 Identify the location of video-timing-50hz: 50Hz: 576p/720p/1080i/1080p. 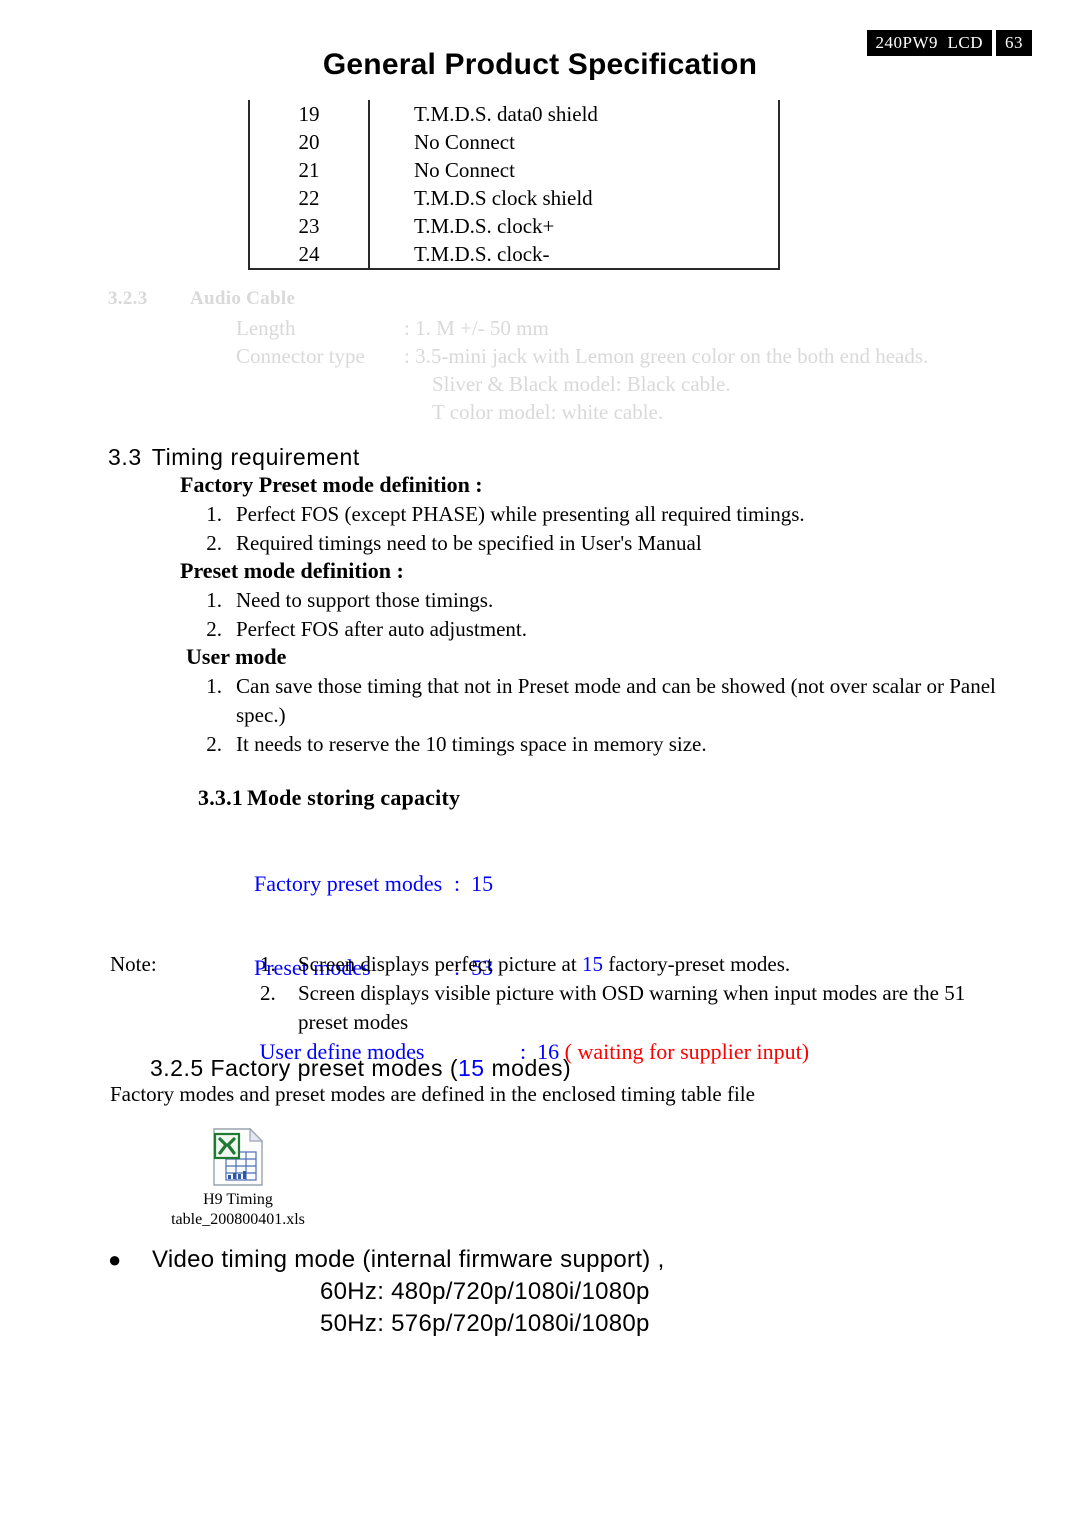
(485, 1323).